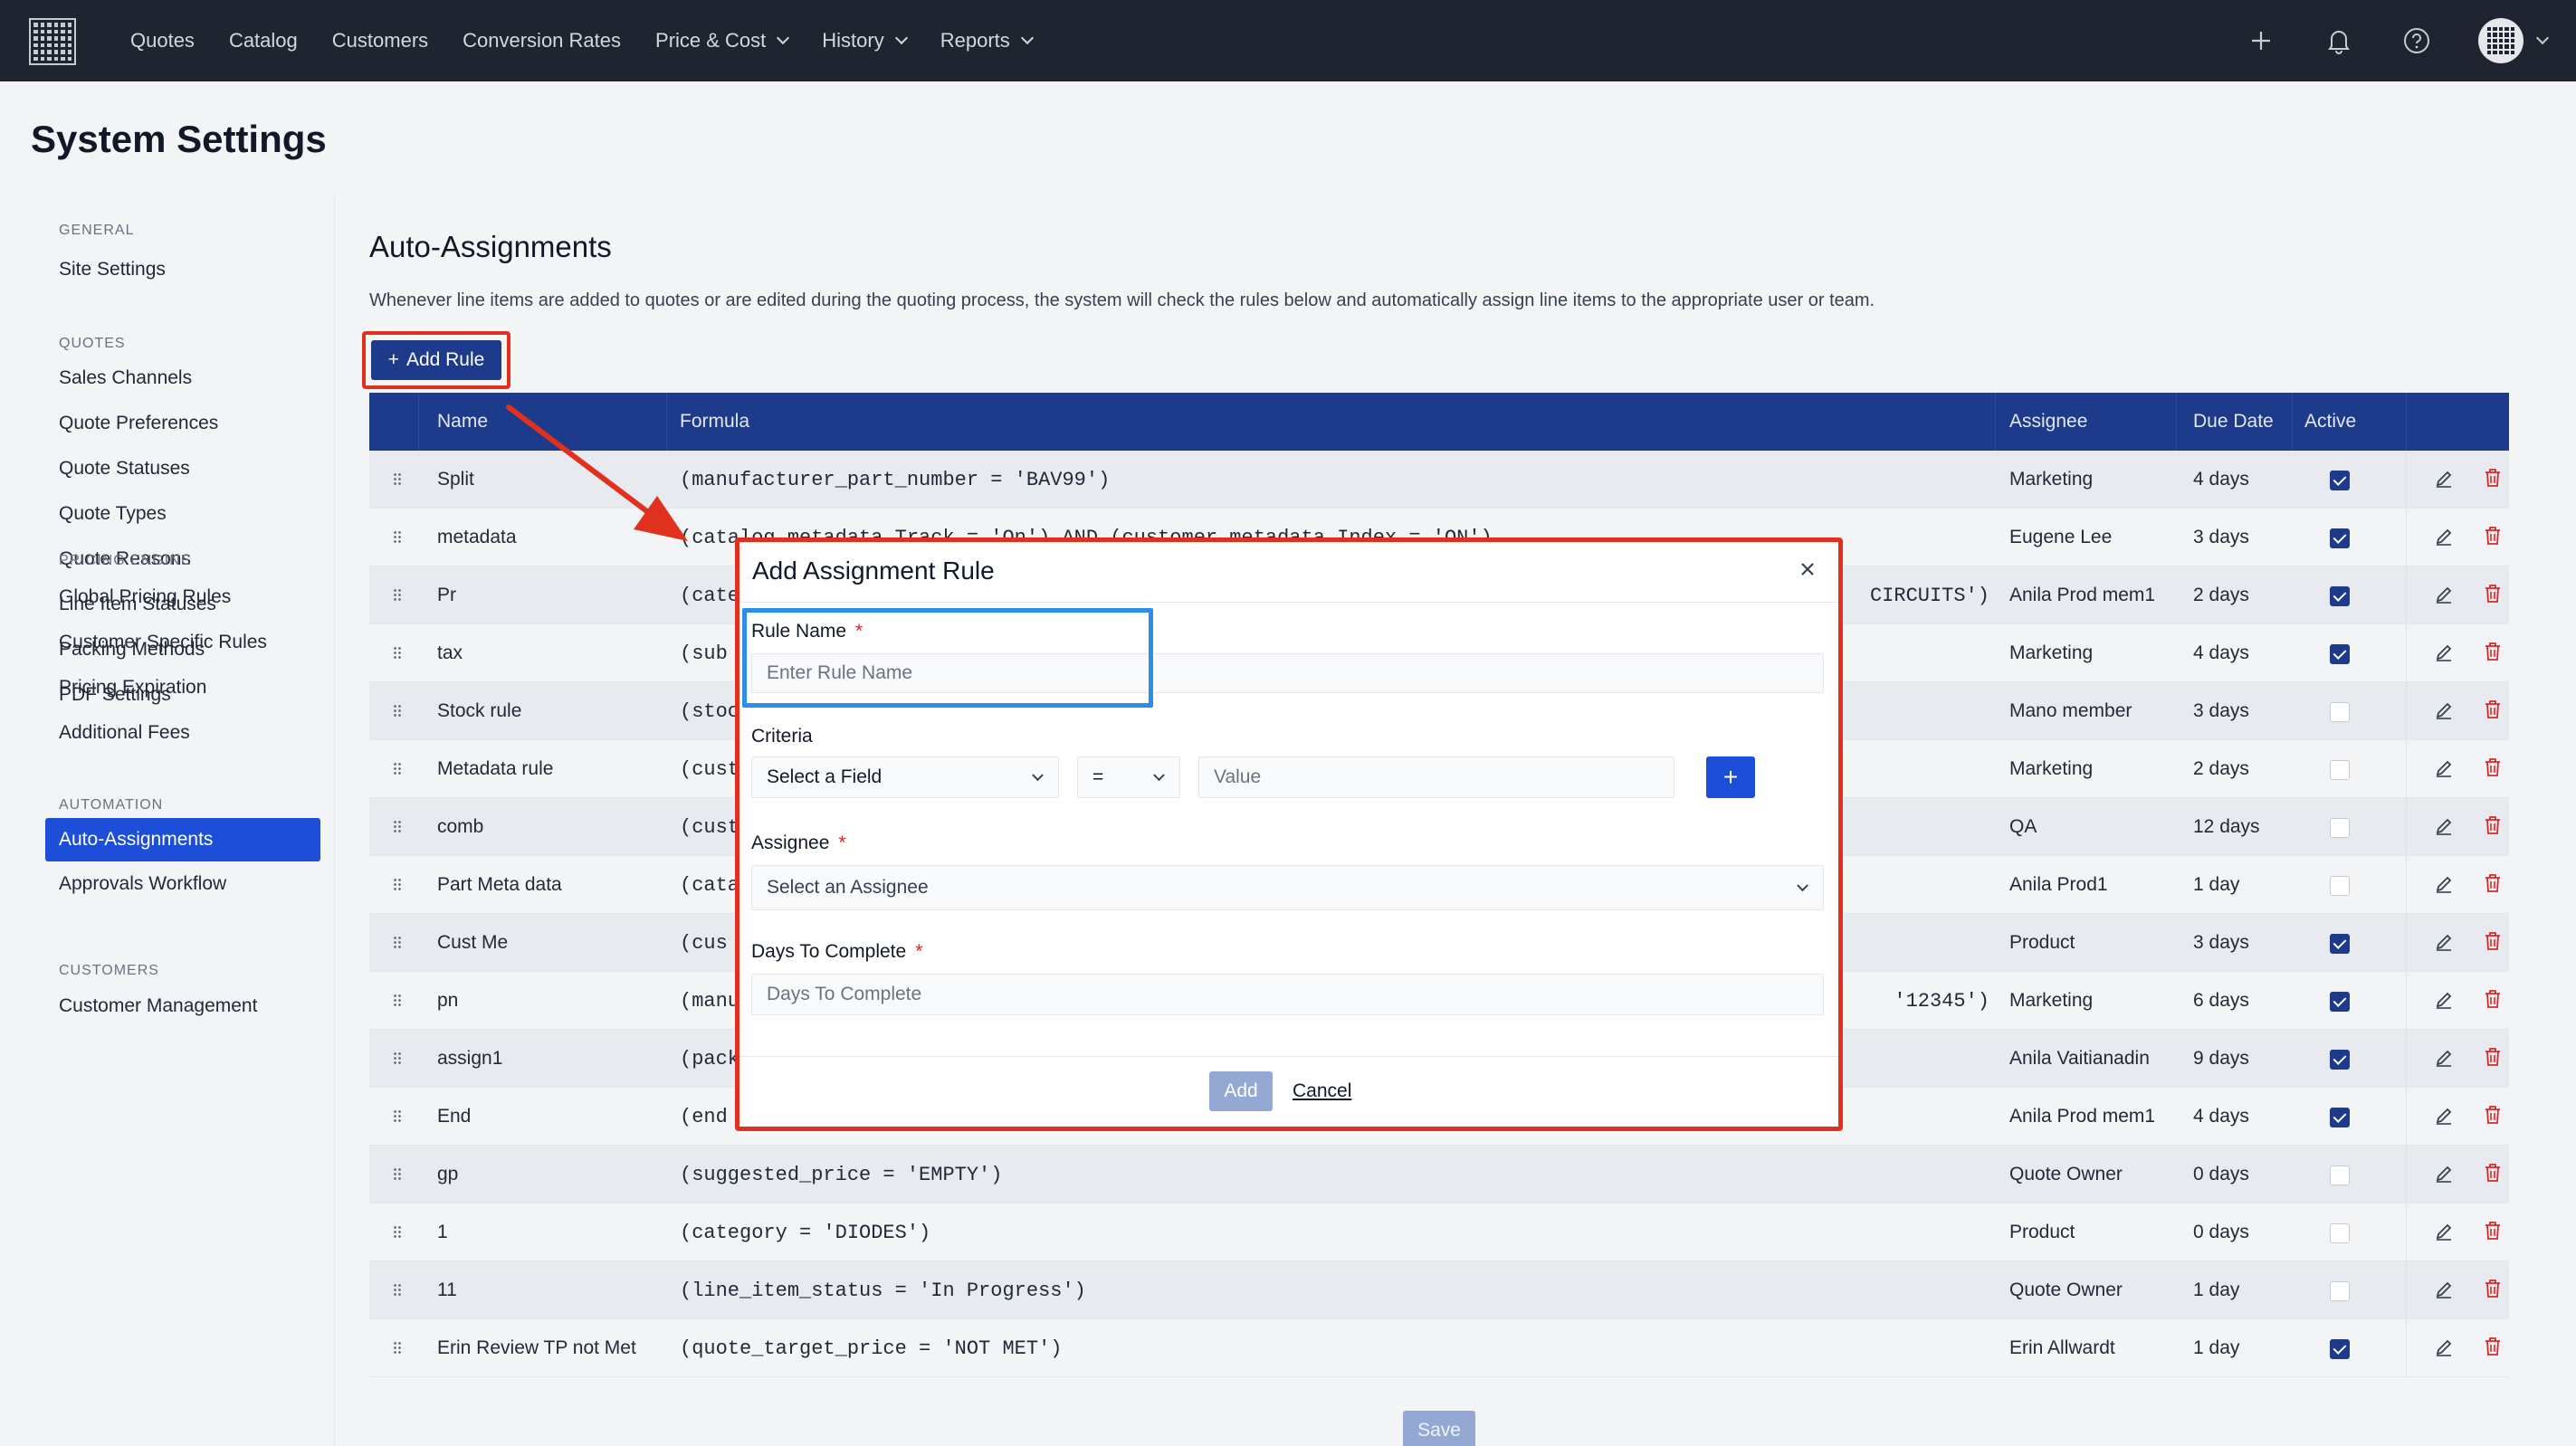 This screenshot has width=2576, height=1446. What do you see at coordinates (1439, 1232) in the screenshot?
I see `table-row: 1 (category = 'DIODES') Product 0 days` at bounding box center [1439, 1232].